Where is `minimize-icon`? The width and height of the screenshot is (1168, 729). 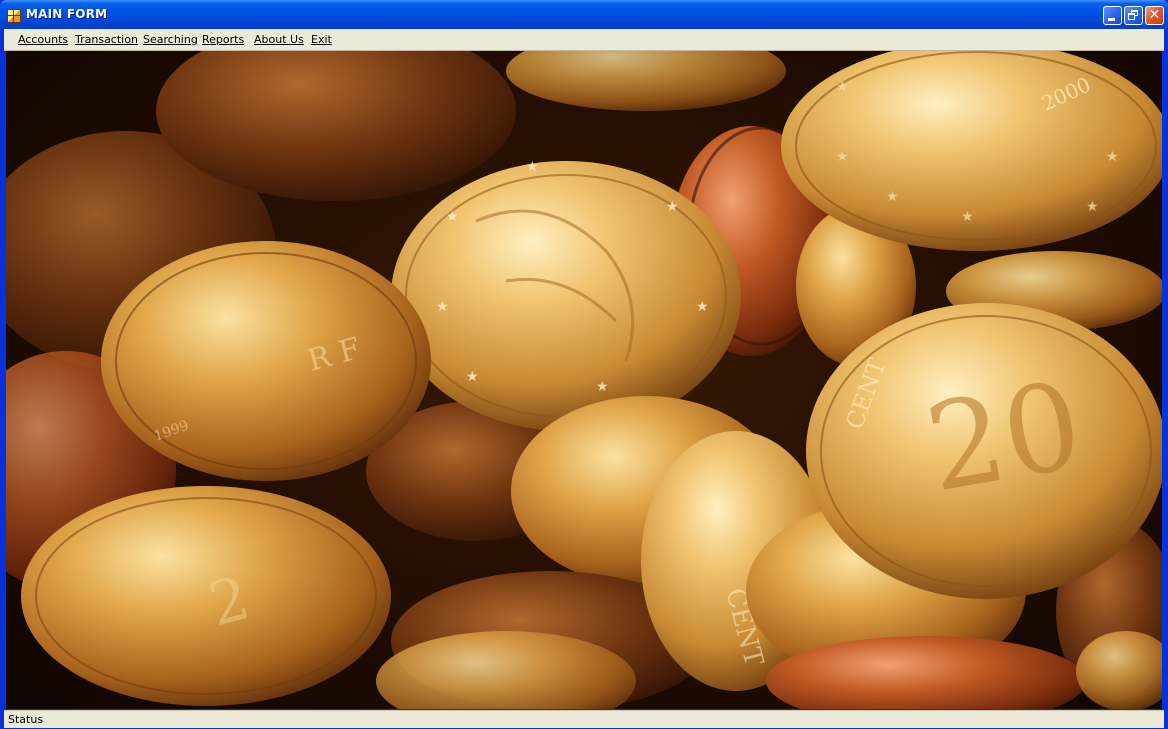
minimize-icon is located at coordinates (1111, 19).